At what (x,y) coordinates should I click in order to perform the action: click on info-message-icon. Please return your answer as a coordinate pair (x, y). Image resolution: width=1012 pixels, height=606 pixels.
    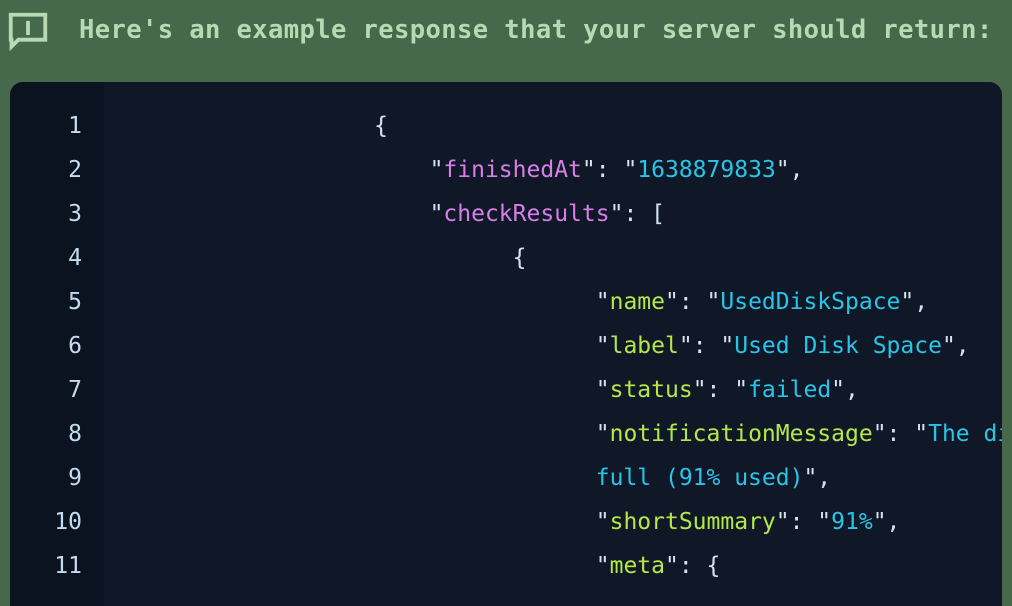
    Looking at the image, I should click on (28, 32).